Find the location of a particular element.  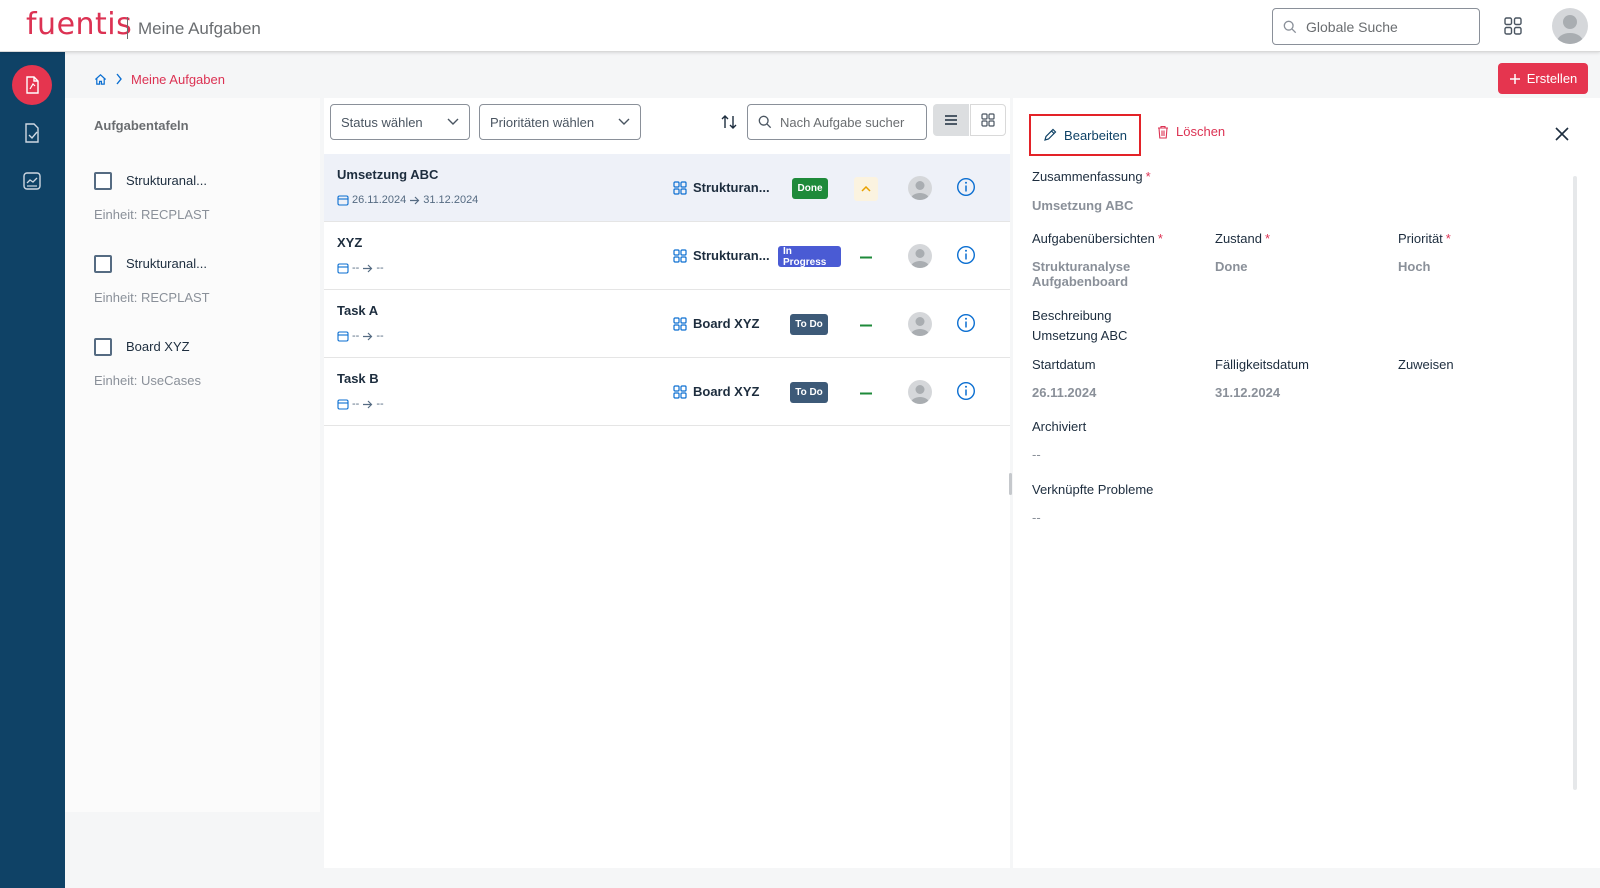

priority-high-icon is located at coordinates (866, 189).